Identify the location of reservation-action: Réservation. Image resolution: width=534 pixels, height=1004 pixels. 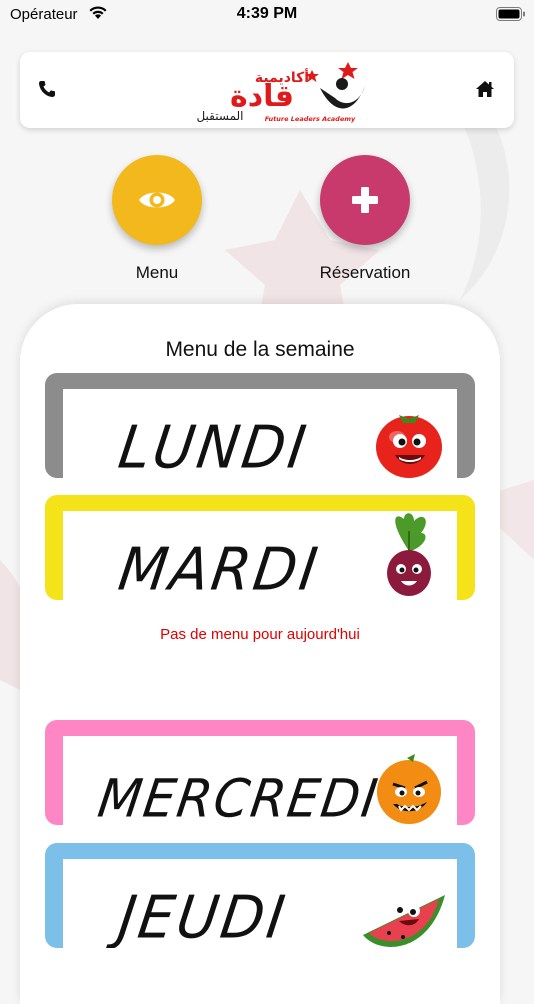
(365, 219).